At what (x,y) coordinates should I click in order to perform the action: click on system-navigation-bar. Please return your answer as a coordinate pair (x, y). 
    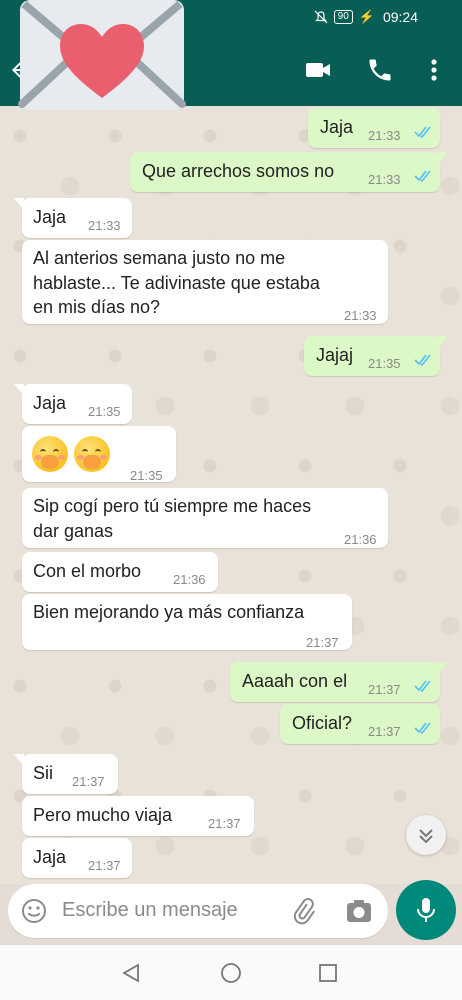
    Looking at the image, I should click on (231, 972).